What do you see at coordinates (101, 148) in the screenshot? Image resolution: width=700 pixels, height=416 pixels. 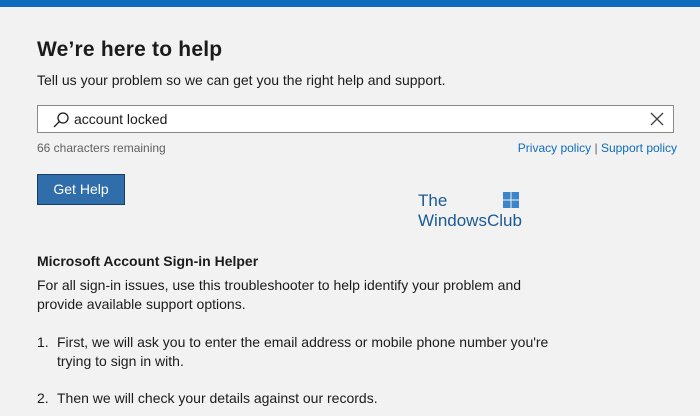 I see `characters-remaining: 66 characters remaining` at bounding box center [101, 148].